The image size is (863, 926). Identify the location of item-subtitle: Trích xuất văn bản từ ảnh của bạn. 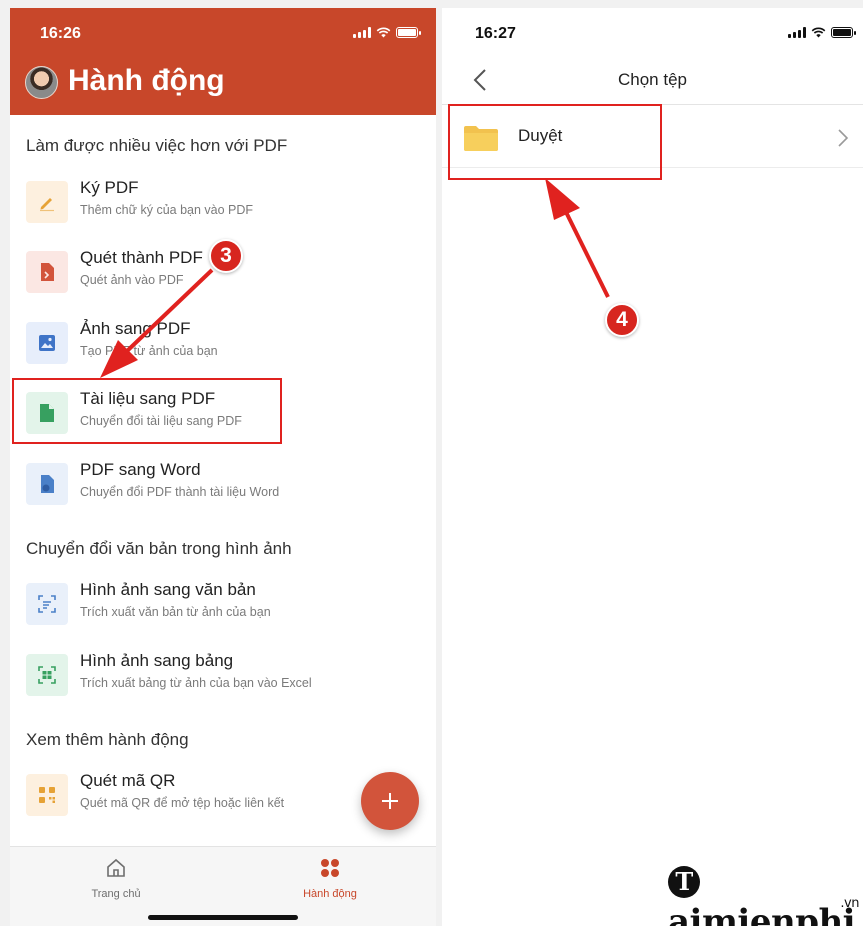
(175, 612).